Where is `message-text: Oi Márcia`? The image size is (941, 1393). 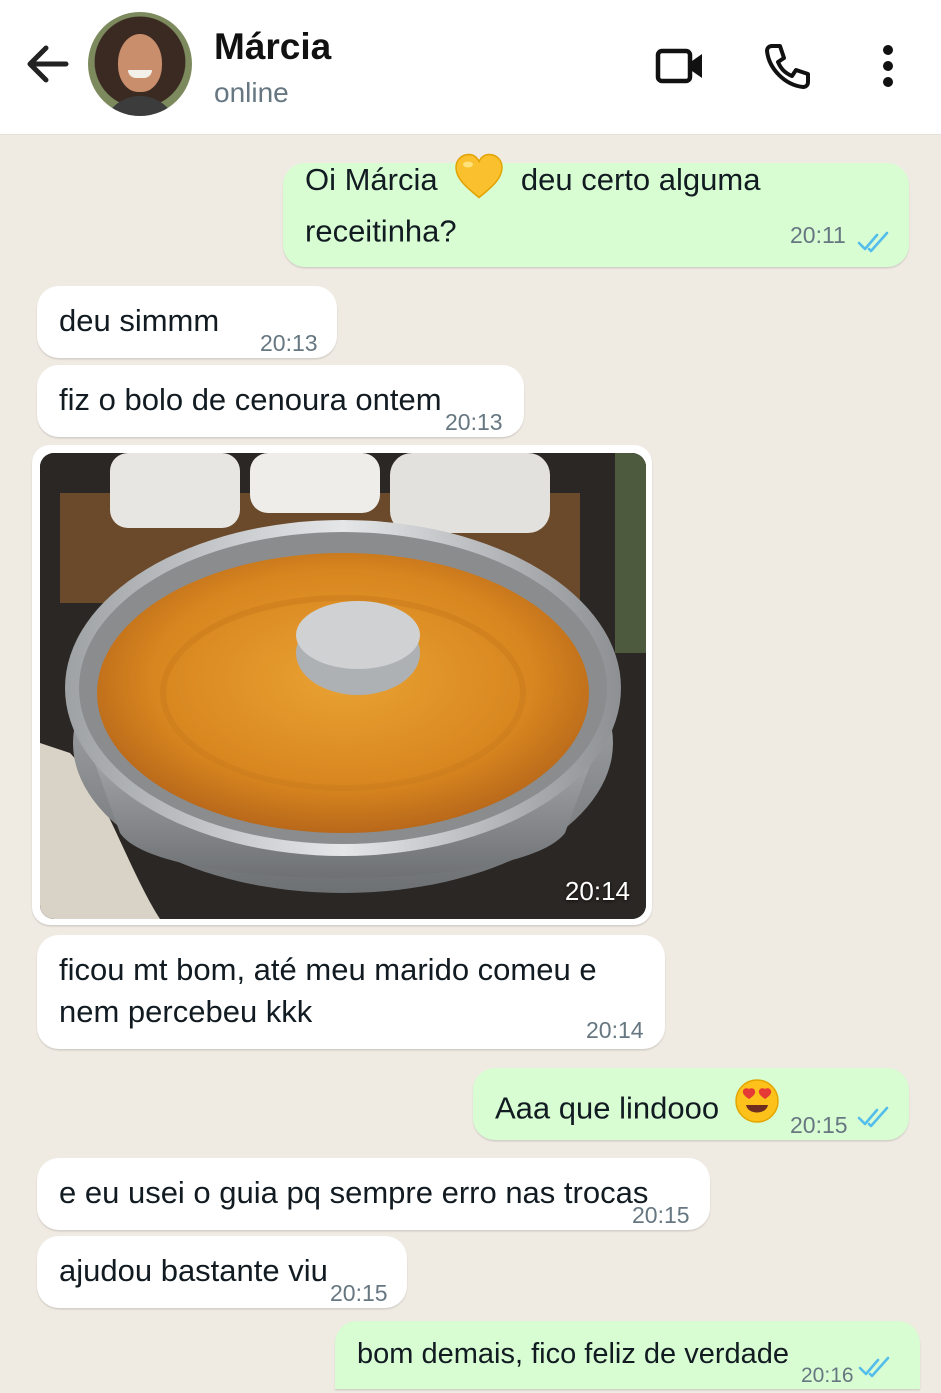
message-text: Oi Márcia is located at coordinates (371, 180).